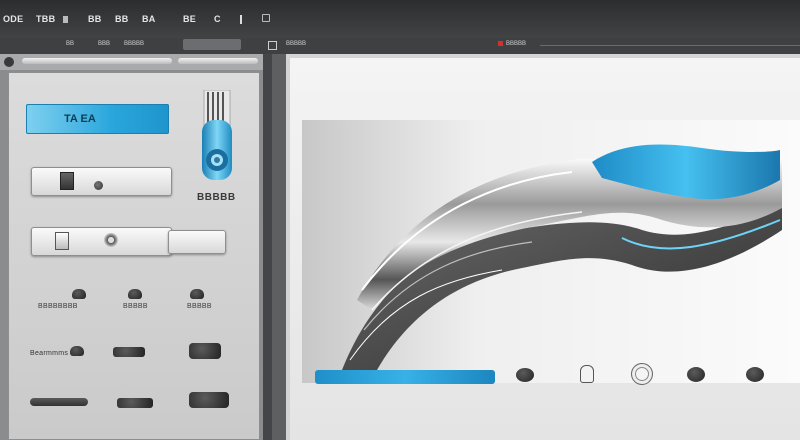 The width and height of the screenshot is (800, 440). What do you see at coordinates (67, 181) in the screenshot?
I see `toggle-thumb-icon` at bounding box center [67, 181].